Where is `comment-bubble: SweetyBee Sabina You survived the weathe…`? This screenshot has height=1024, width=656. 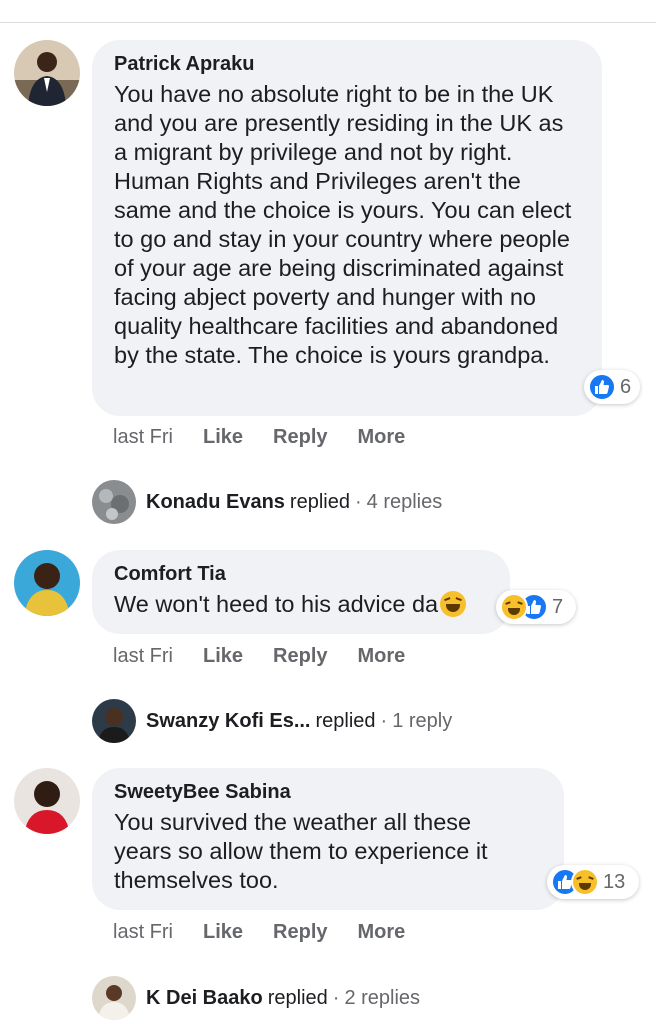
comment-bubble: SweetyBee Sabina You survived the weathe… is located at coordinates (328, 839).